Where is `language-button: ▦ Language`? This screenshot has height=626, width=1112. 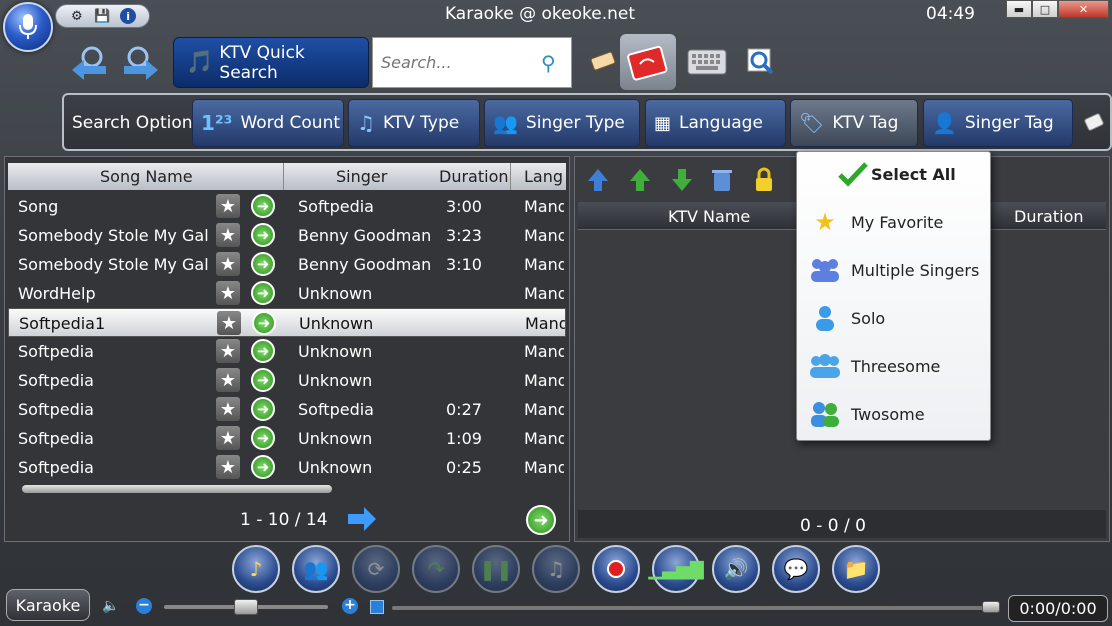
language-button: ▦ Language is located at coordinates (715, 123).